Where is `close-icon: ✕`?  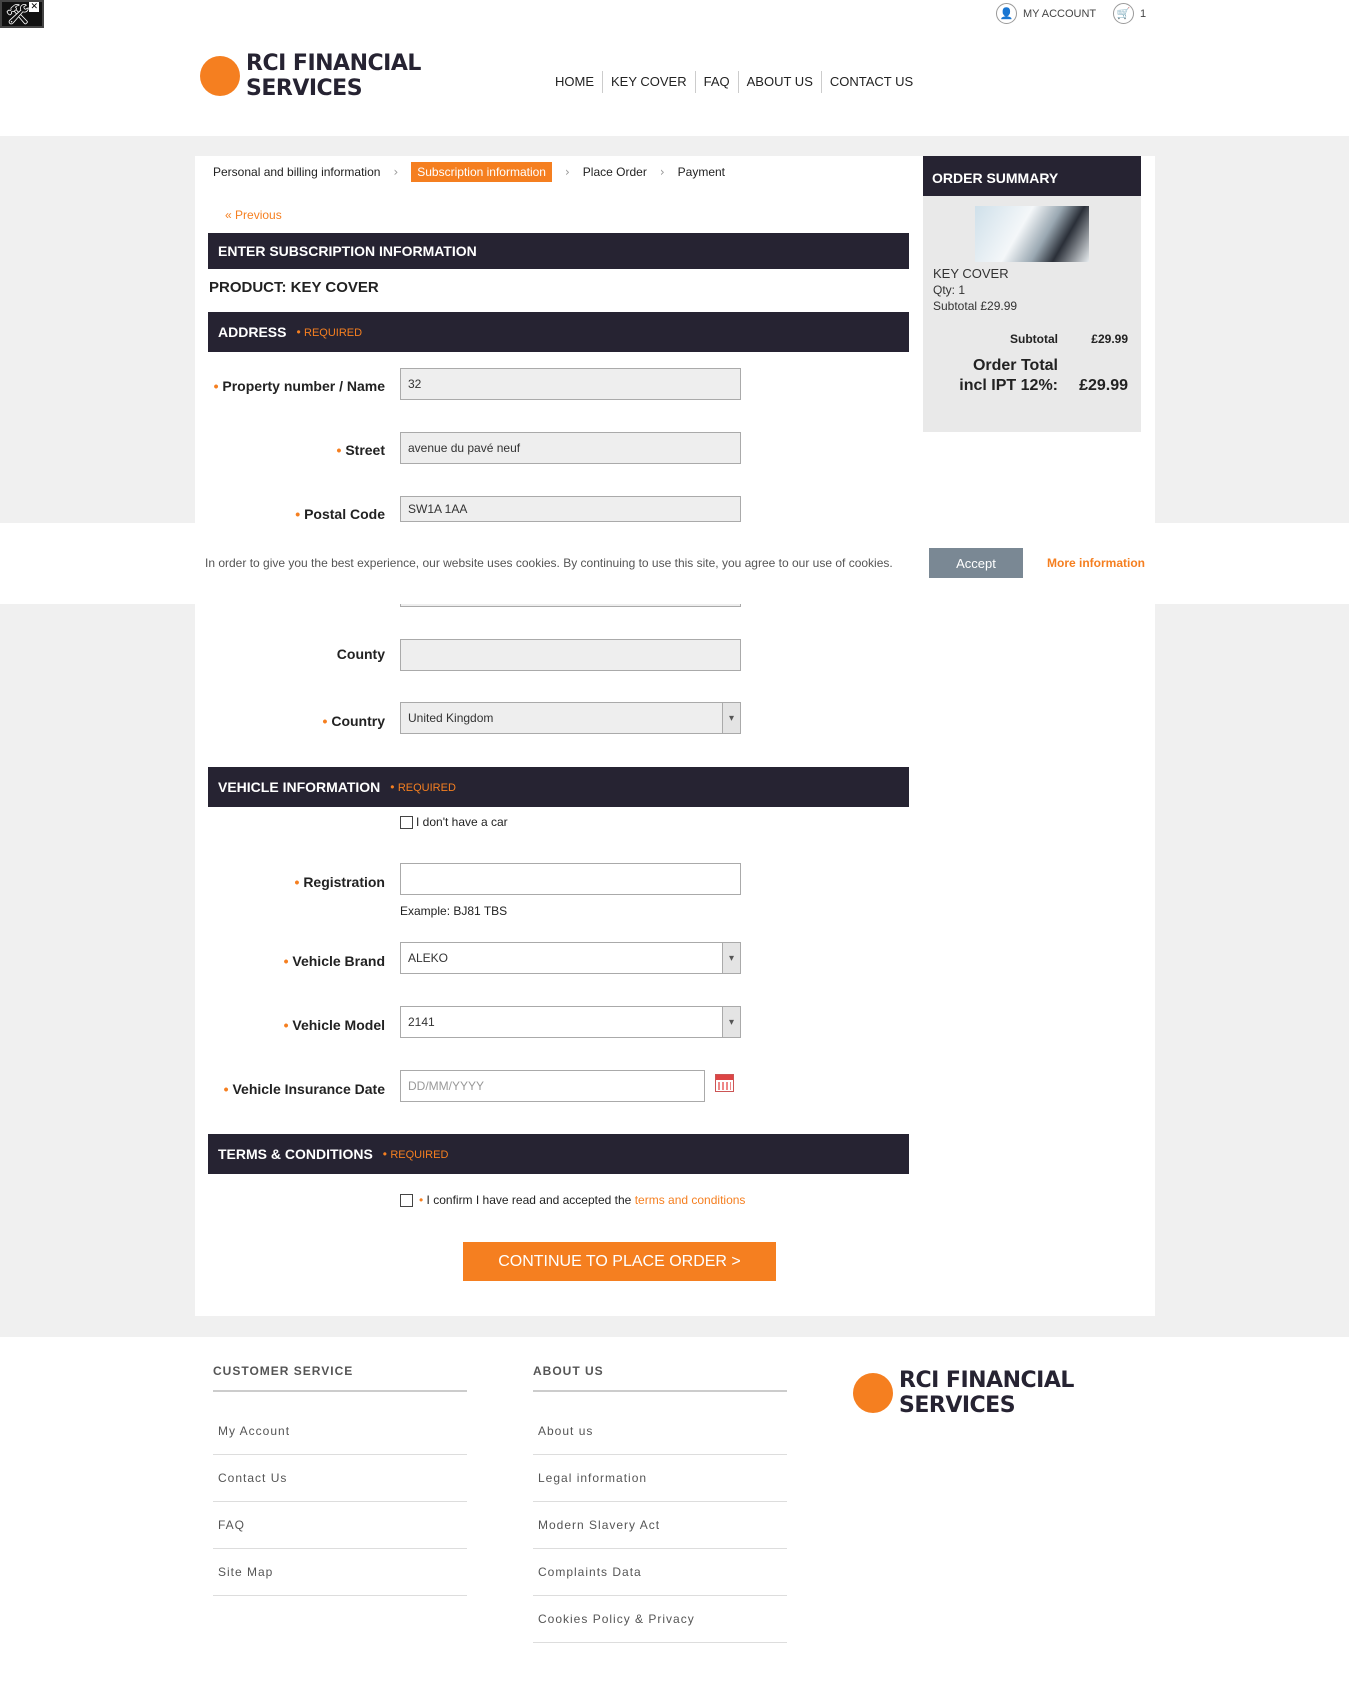
close-icon: ✕ is located at coordinates (34, 7).